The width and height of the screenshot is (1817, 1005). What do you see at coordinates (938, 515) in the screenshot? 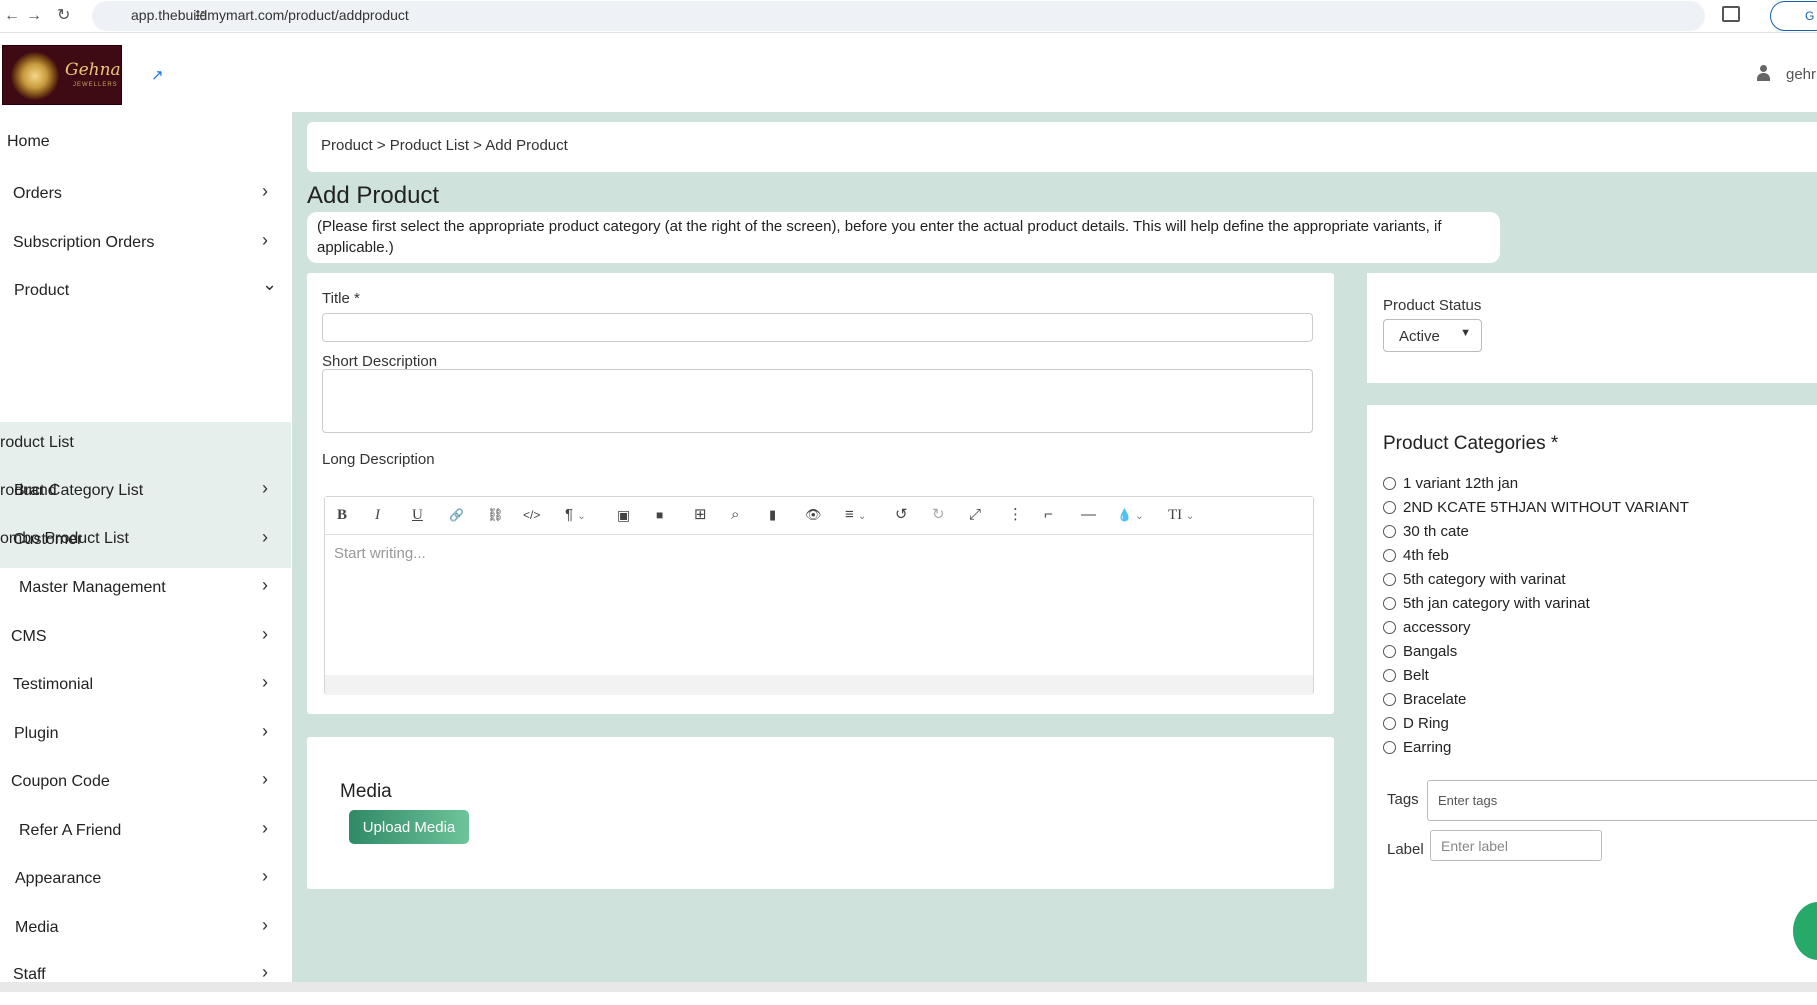
I see `redo-icon: ↻` at bounding box center [938, 515].